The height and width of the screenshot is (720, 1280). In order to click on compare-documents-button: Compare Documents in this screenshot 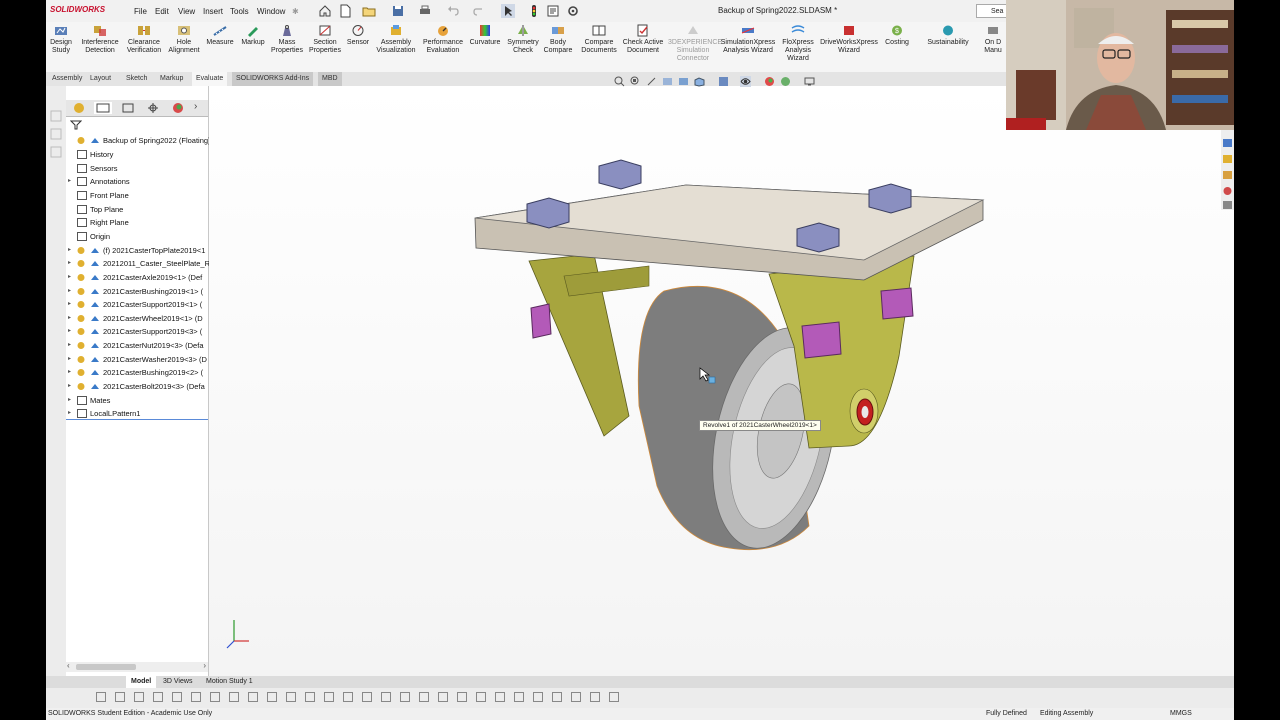, I will do `click(599, 39)`.